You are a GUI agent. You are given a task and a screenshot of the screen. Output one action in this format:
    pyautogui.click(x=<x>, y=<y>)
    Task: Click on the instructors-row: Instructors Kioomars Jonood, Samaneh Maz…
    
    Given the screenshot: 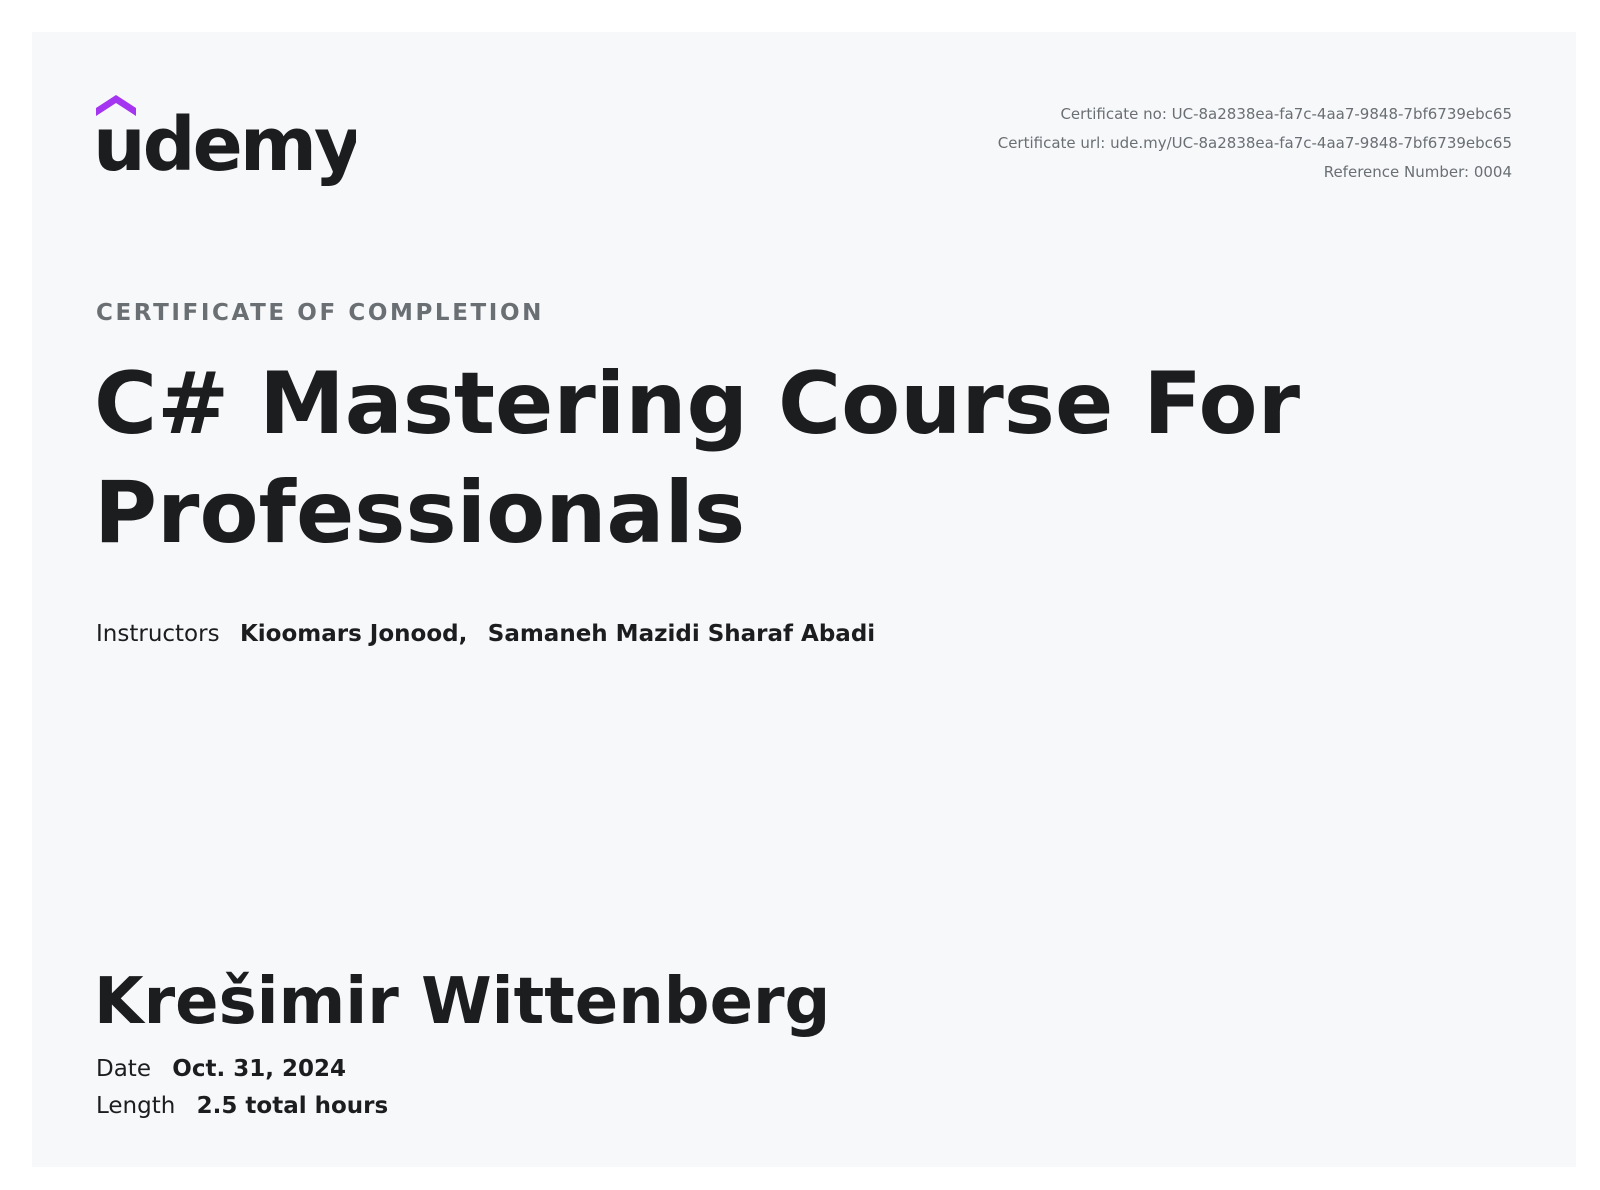 What is the action you would take?
    pyautogui.click(x=485, y=633)
    